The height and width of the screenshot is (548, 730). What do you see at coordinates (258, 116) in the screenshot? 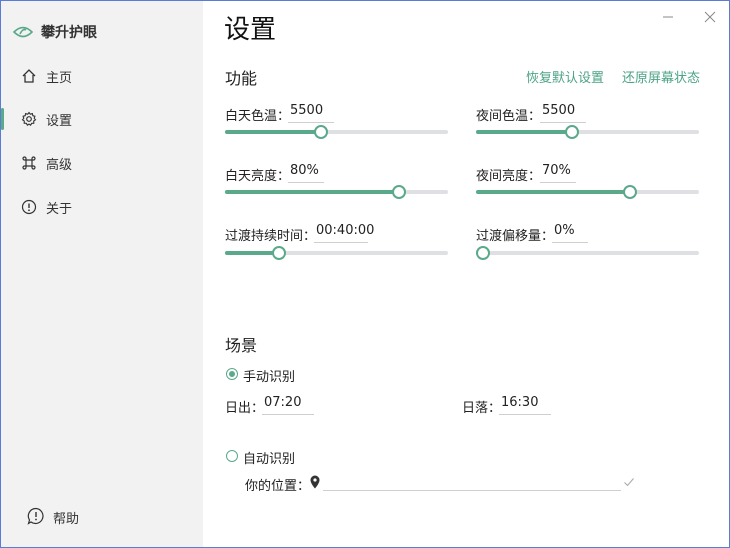
I see `day-temp-label: 白天色温：` at bounding box center [258, 116].